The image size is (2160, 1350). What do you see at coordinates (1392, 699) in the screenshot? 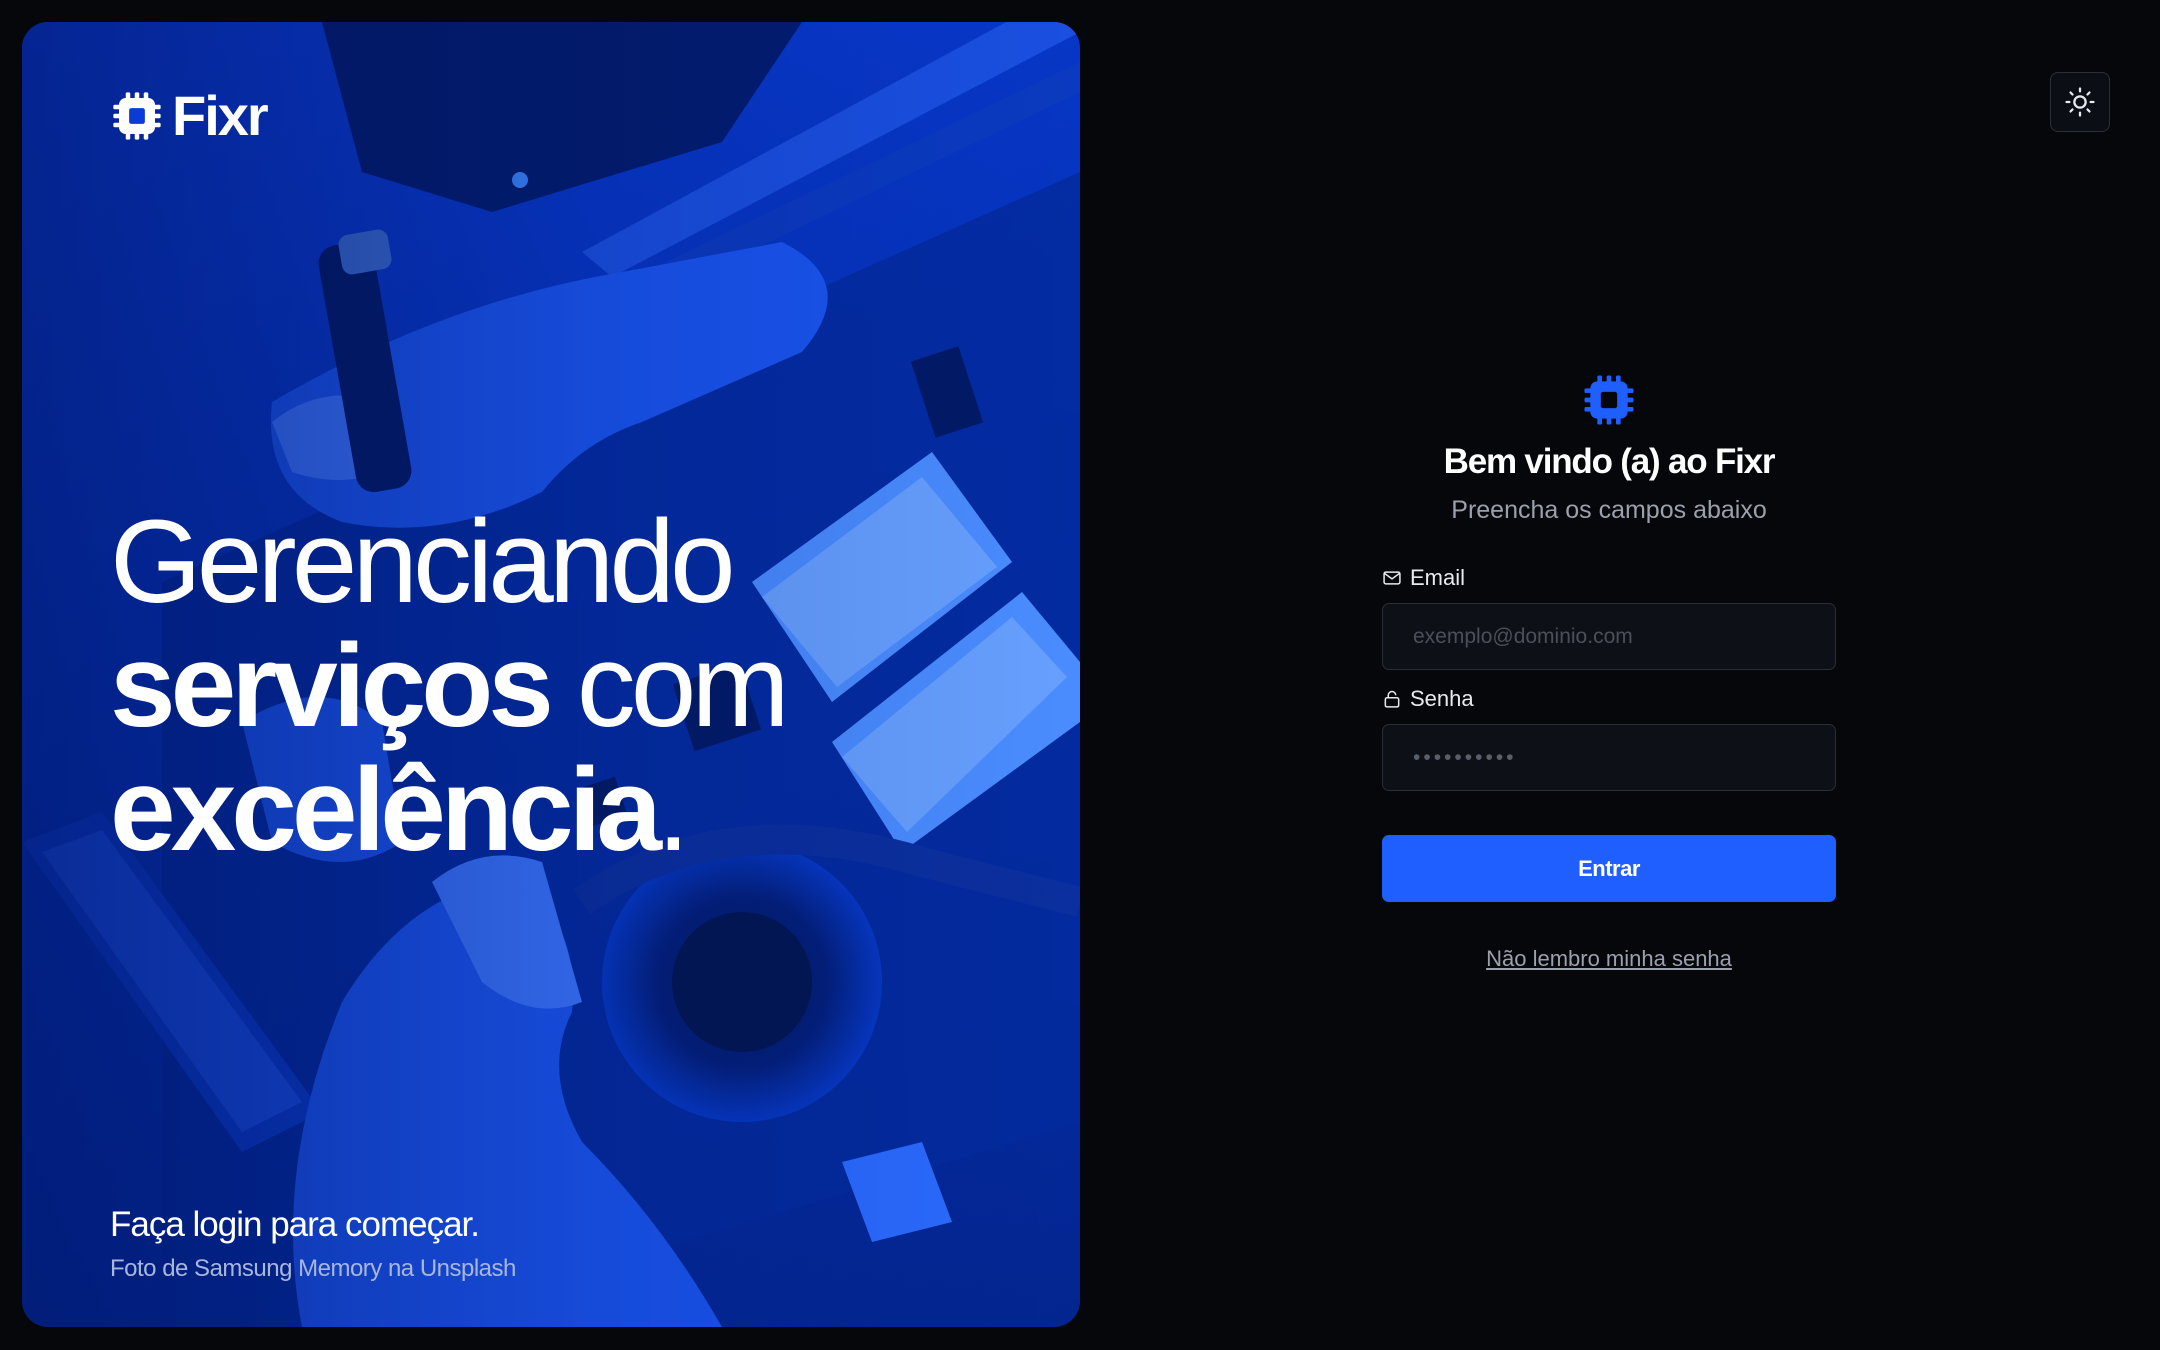
I see `lock-icon` at bounding box center [1392, 699].